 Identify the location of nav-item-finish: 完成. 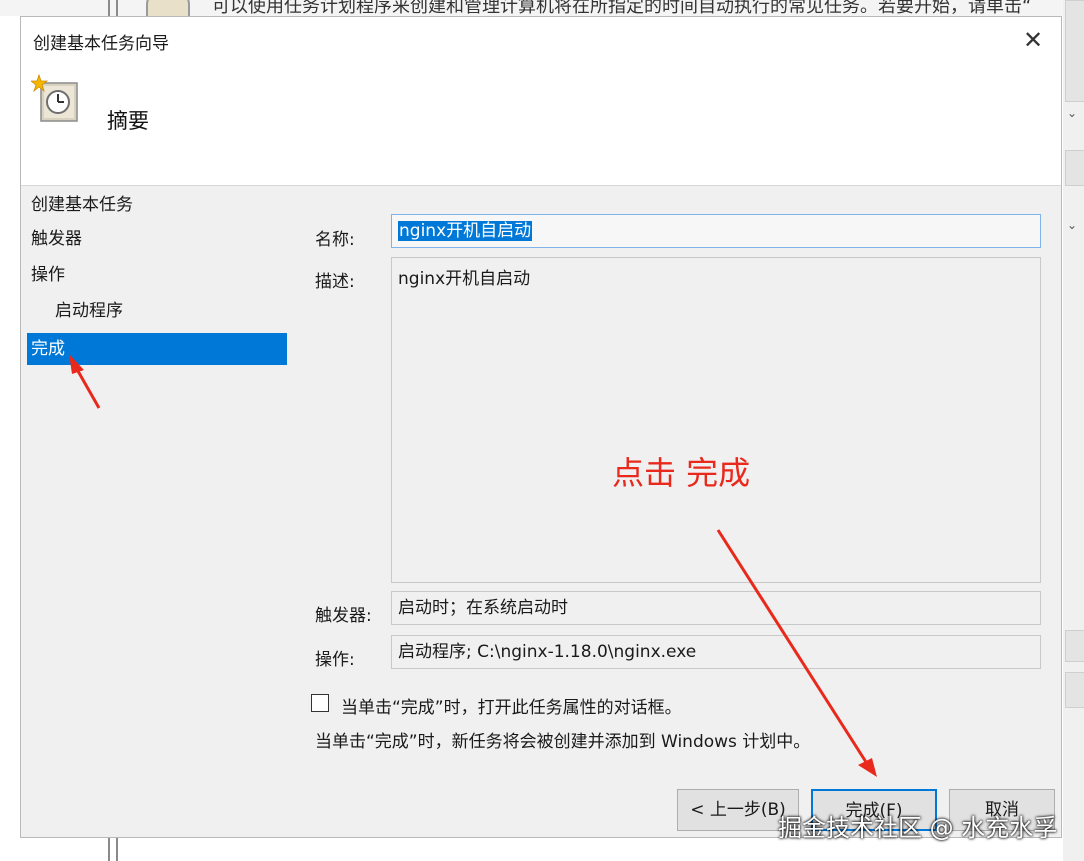
(157, 349).